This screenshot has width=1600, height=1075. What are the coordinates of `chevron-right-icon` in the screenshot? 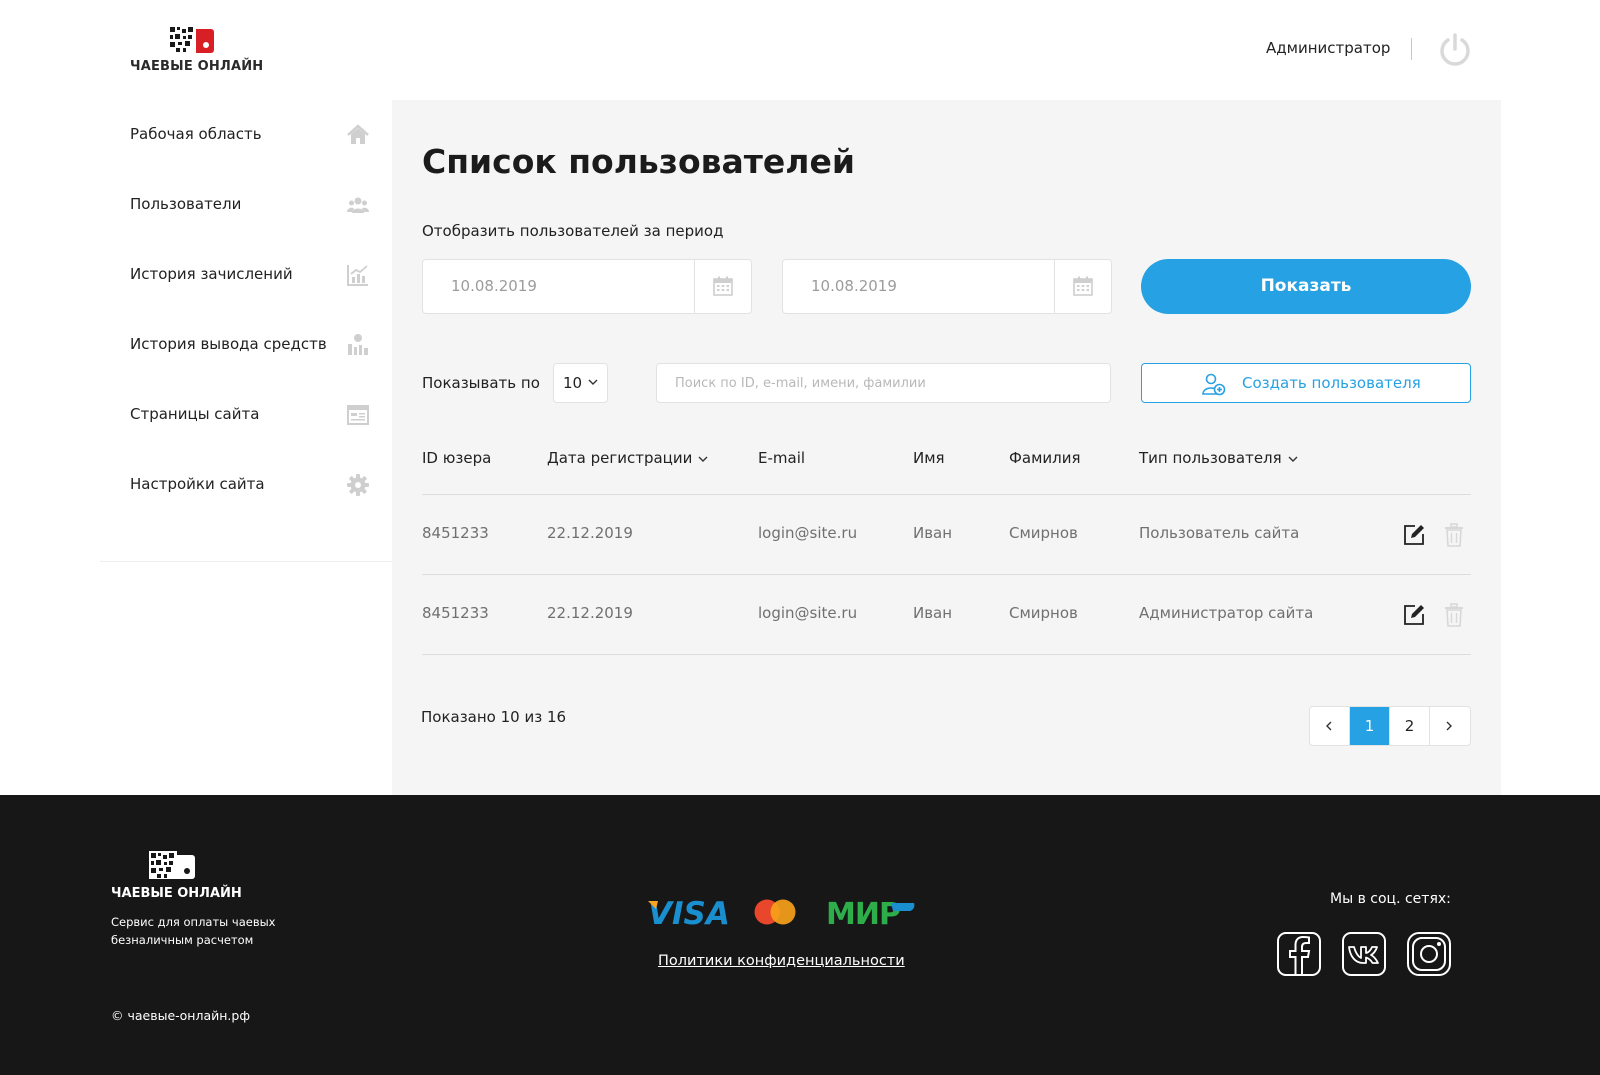 It's located at (1449, 726).